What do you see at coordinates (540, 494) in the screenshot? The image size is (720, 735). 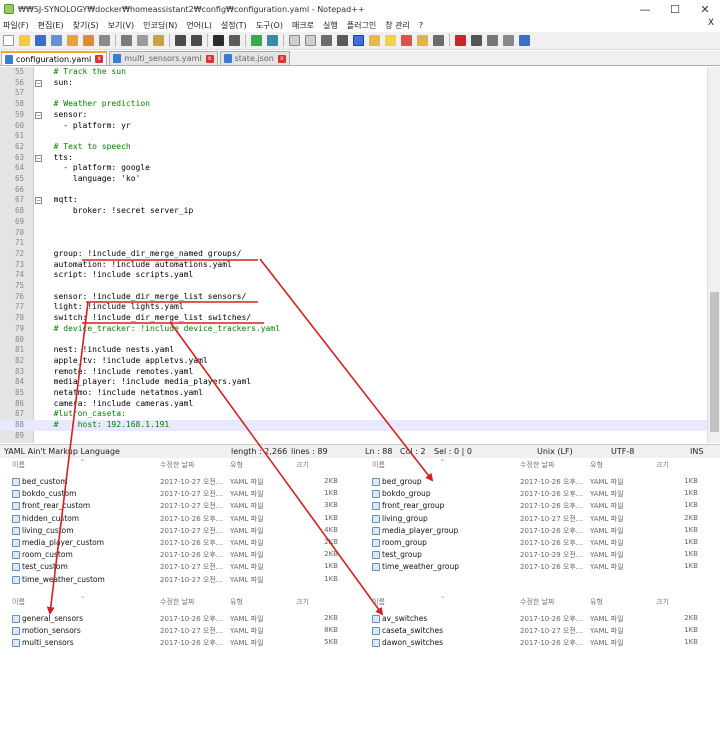 I see `file-row: bokdo_group 2017-10-26 오후... YAML 파일 1KB` at bounding box center [540, 494].